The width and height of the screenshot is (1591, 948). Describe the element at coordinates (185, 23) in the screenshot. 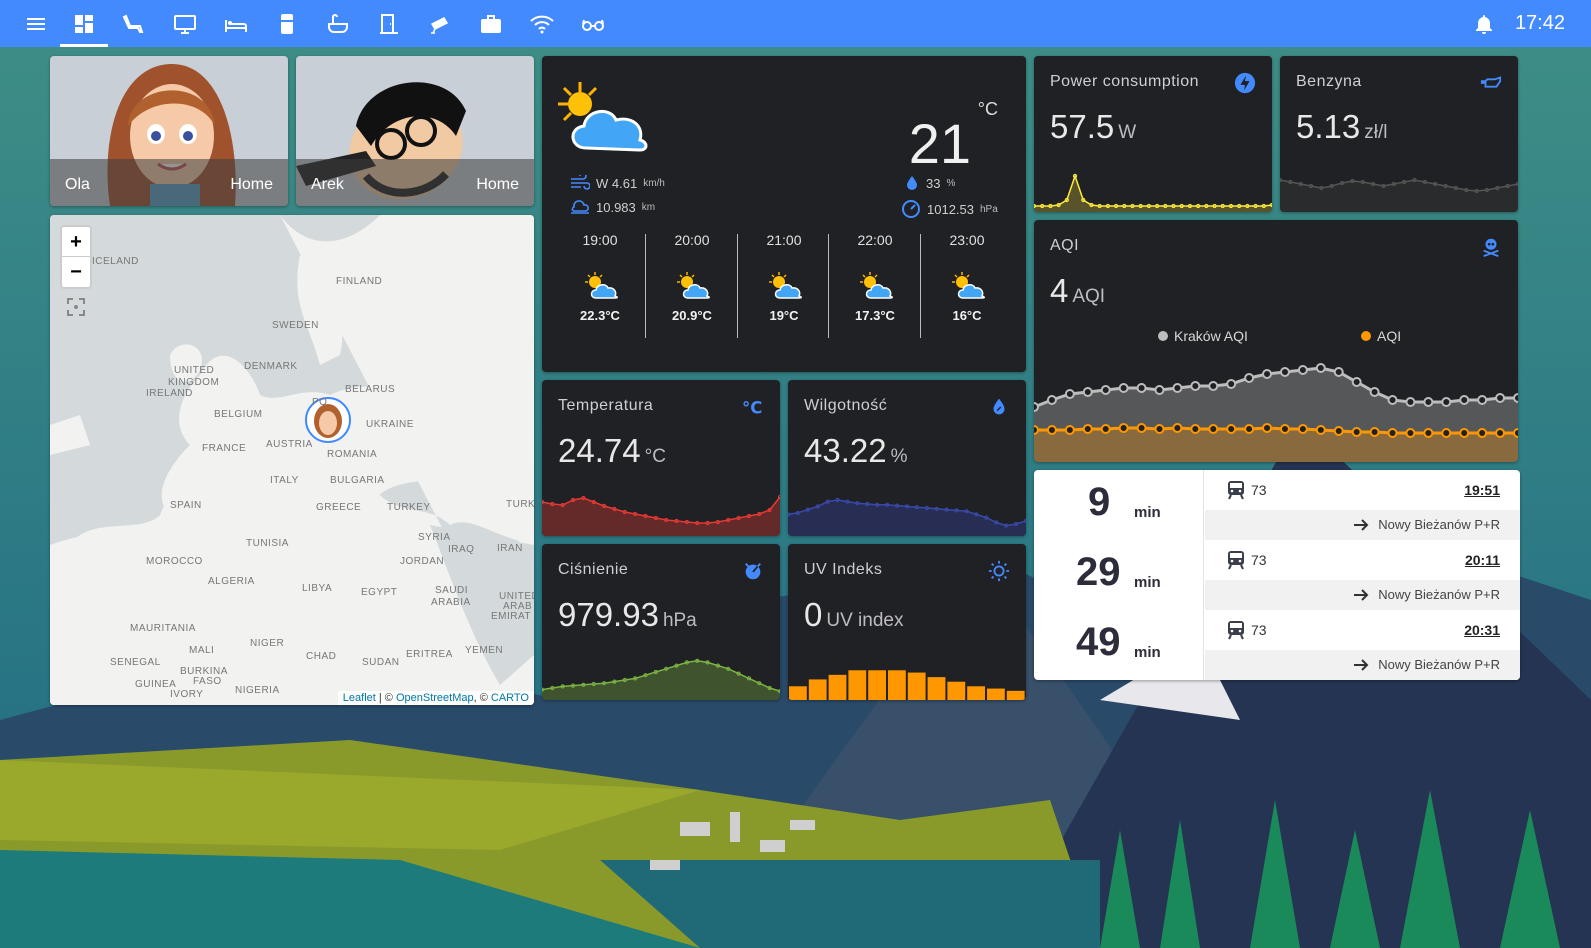

I see `monitor-icon` at that location.